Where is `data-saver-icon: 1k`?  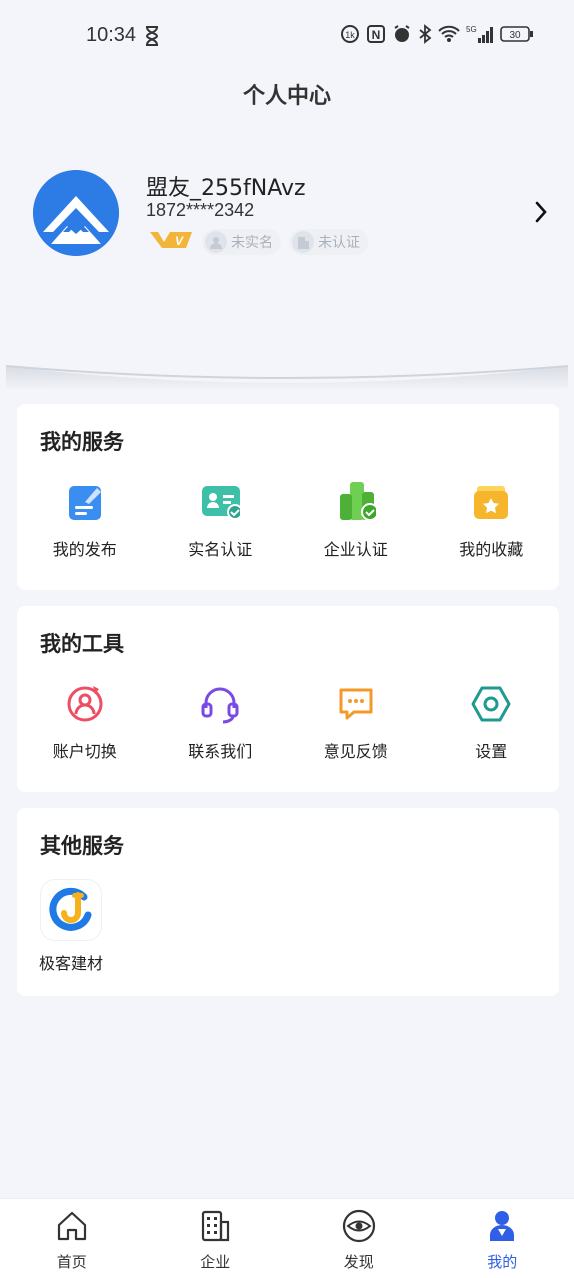
data-saver-icon: 1k is located at coordinates (350, 34).